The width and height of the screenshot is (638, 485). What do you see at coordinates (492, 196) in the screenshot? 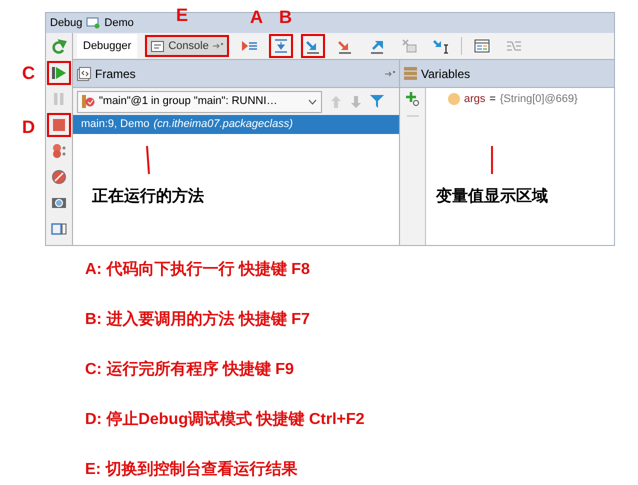
I see `callout-label: 变量值显示区域` at bounding box center [492, 196].